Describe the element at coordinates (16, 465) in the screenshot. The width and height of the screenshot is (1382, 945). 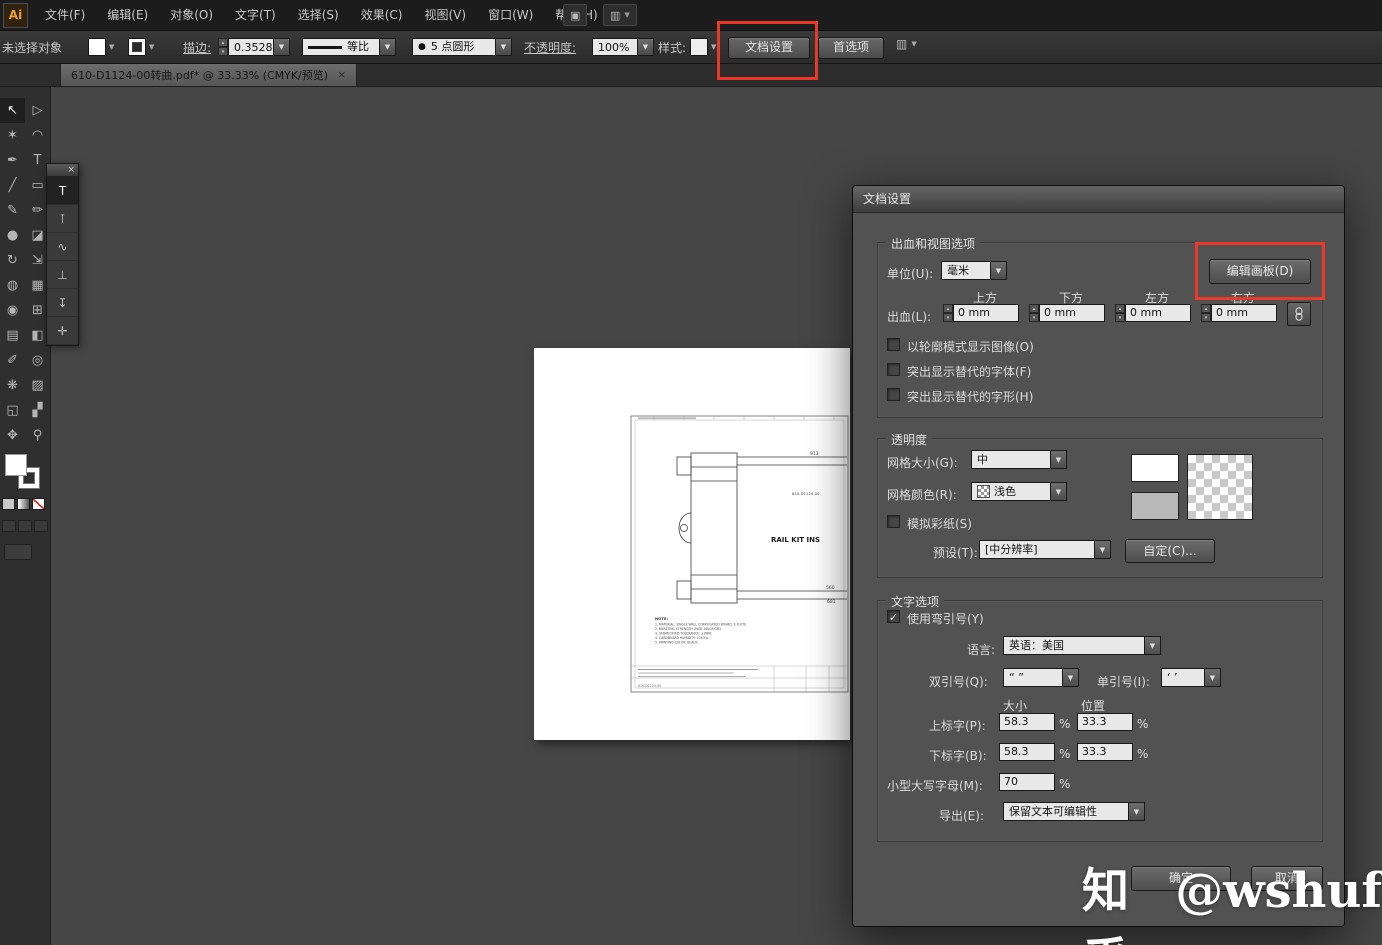
I see `fill-color-swatch` at that location.